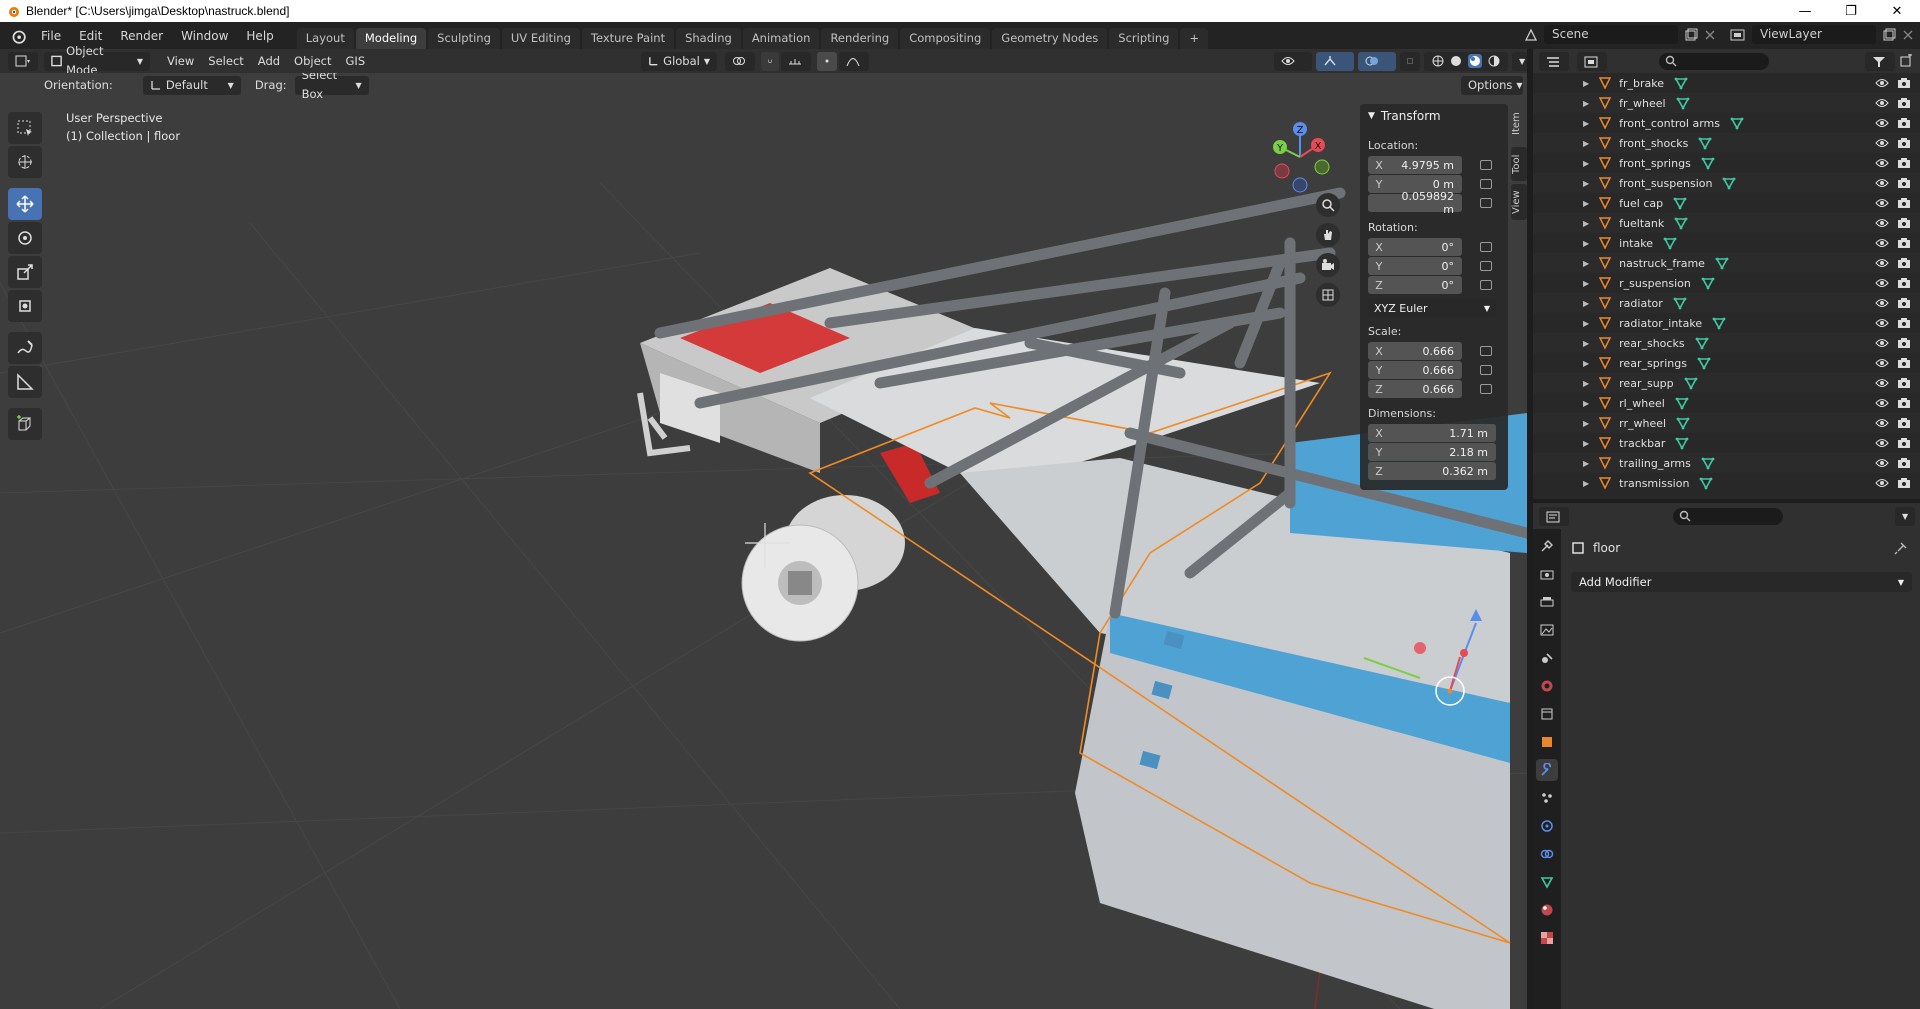  I want to click on proportional-editing-toggle, so click(827, 61).